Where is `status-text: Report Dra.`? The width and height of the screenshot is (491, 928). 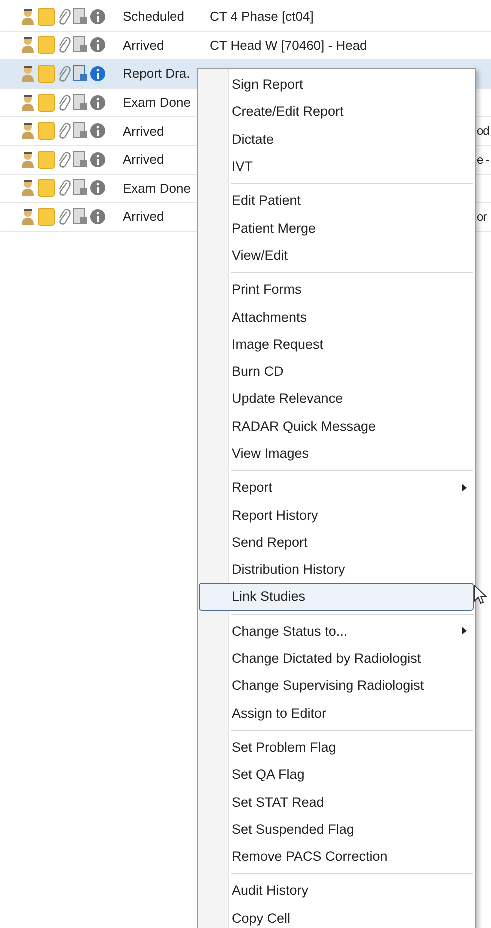
status-text: Report Dra. is located at coordinates (157, 74).